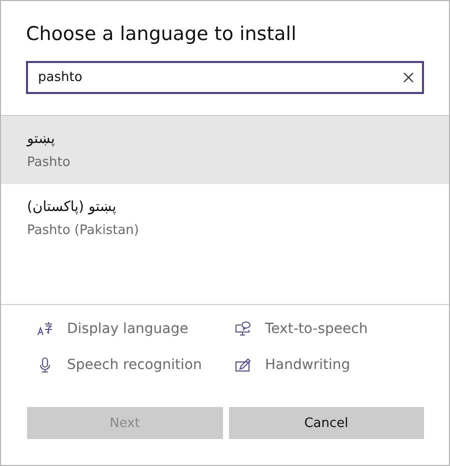  What do you see at coordinates (49, 162) in the screenshot?
I see `language-name: Pashto` at bounding box center [49, 162].